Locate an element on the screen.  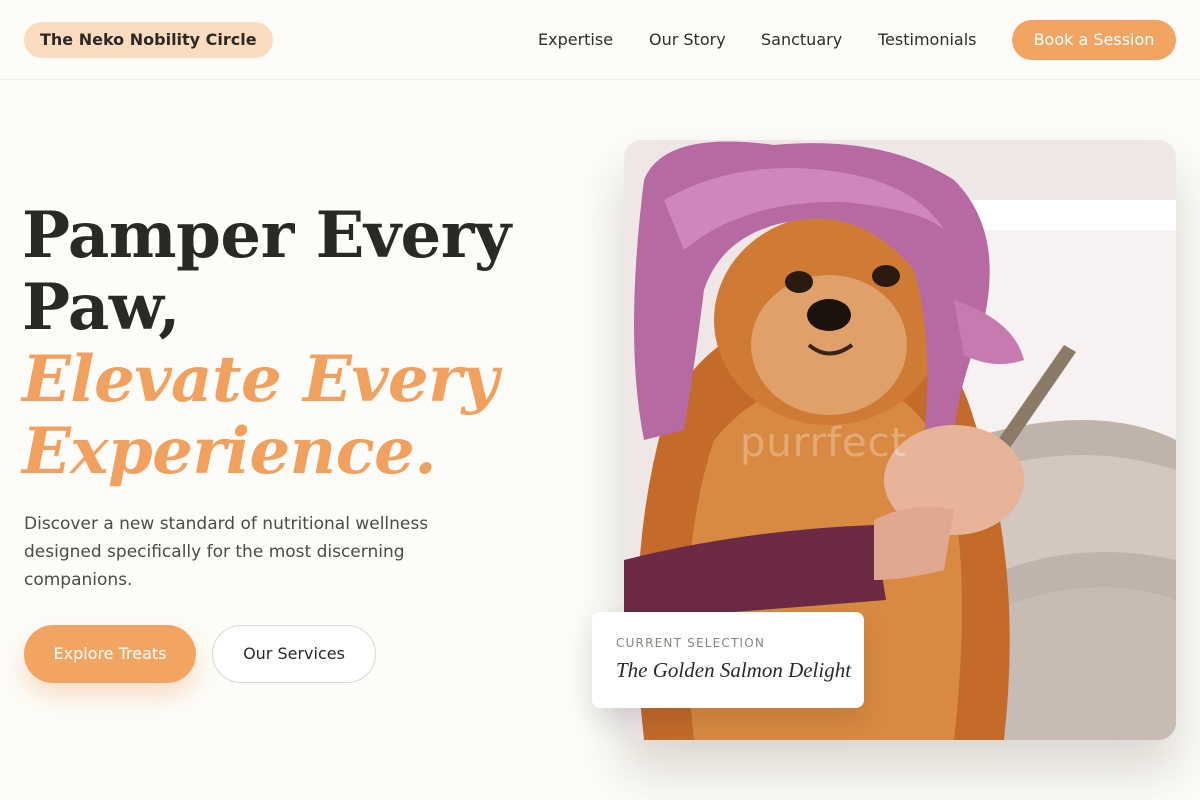
nav-link-expertise: Expertise is located at coordinates (575, 40).